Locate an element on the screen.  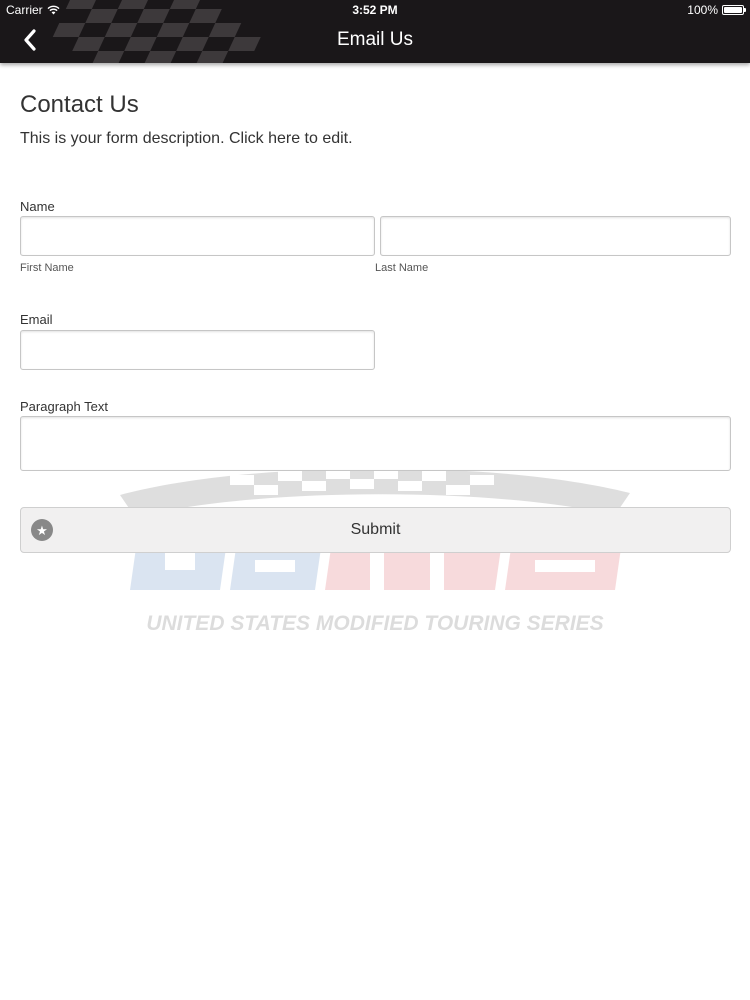
battery-fill is located at coordinates (733, 10).